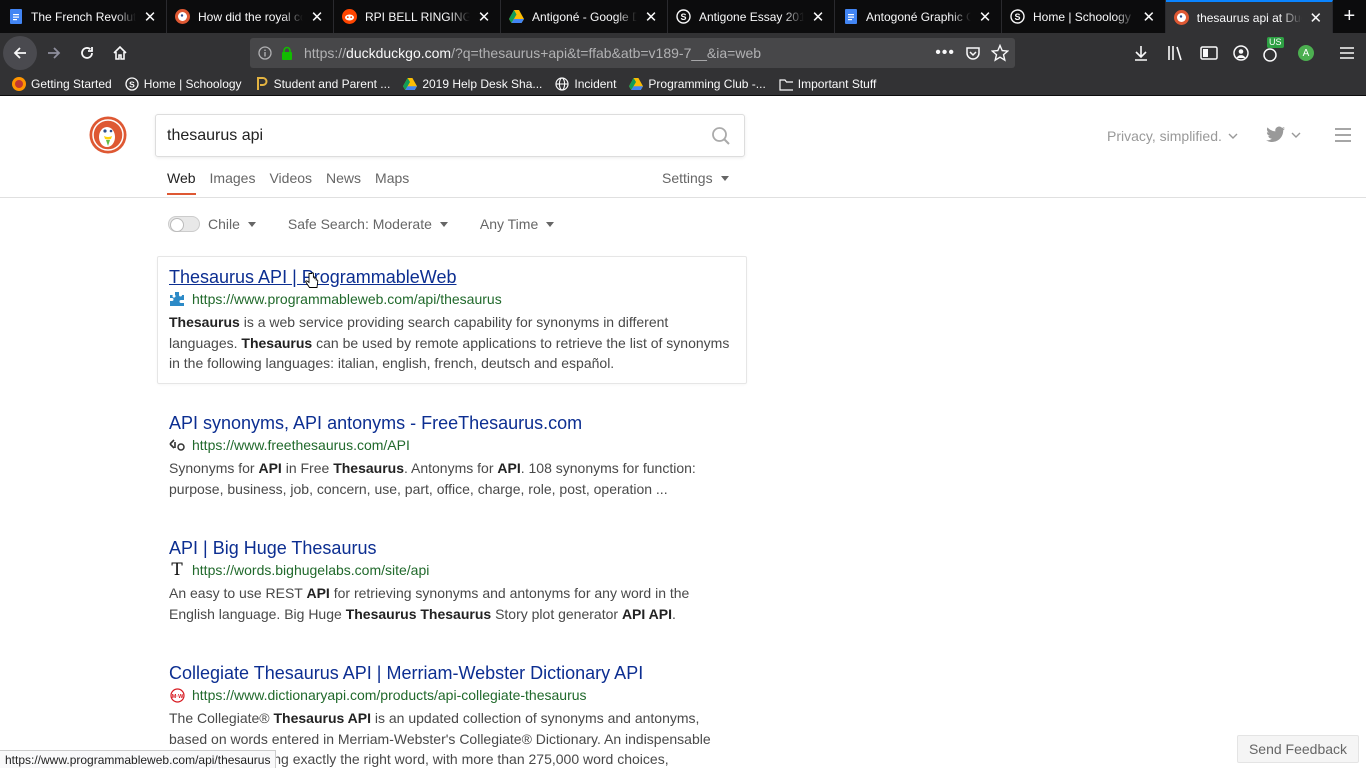 The height and width of the screenshot is (768, 1366). What do you see at coordinates (184, 224) in the screenshot?
I see `region-toggle` at bounding box center [184, 224].